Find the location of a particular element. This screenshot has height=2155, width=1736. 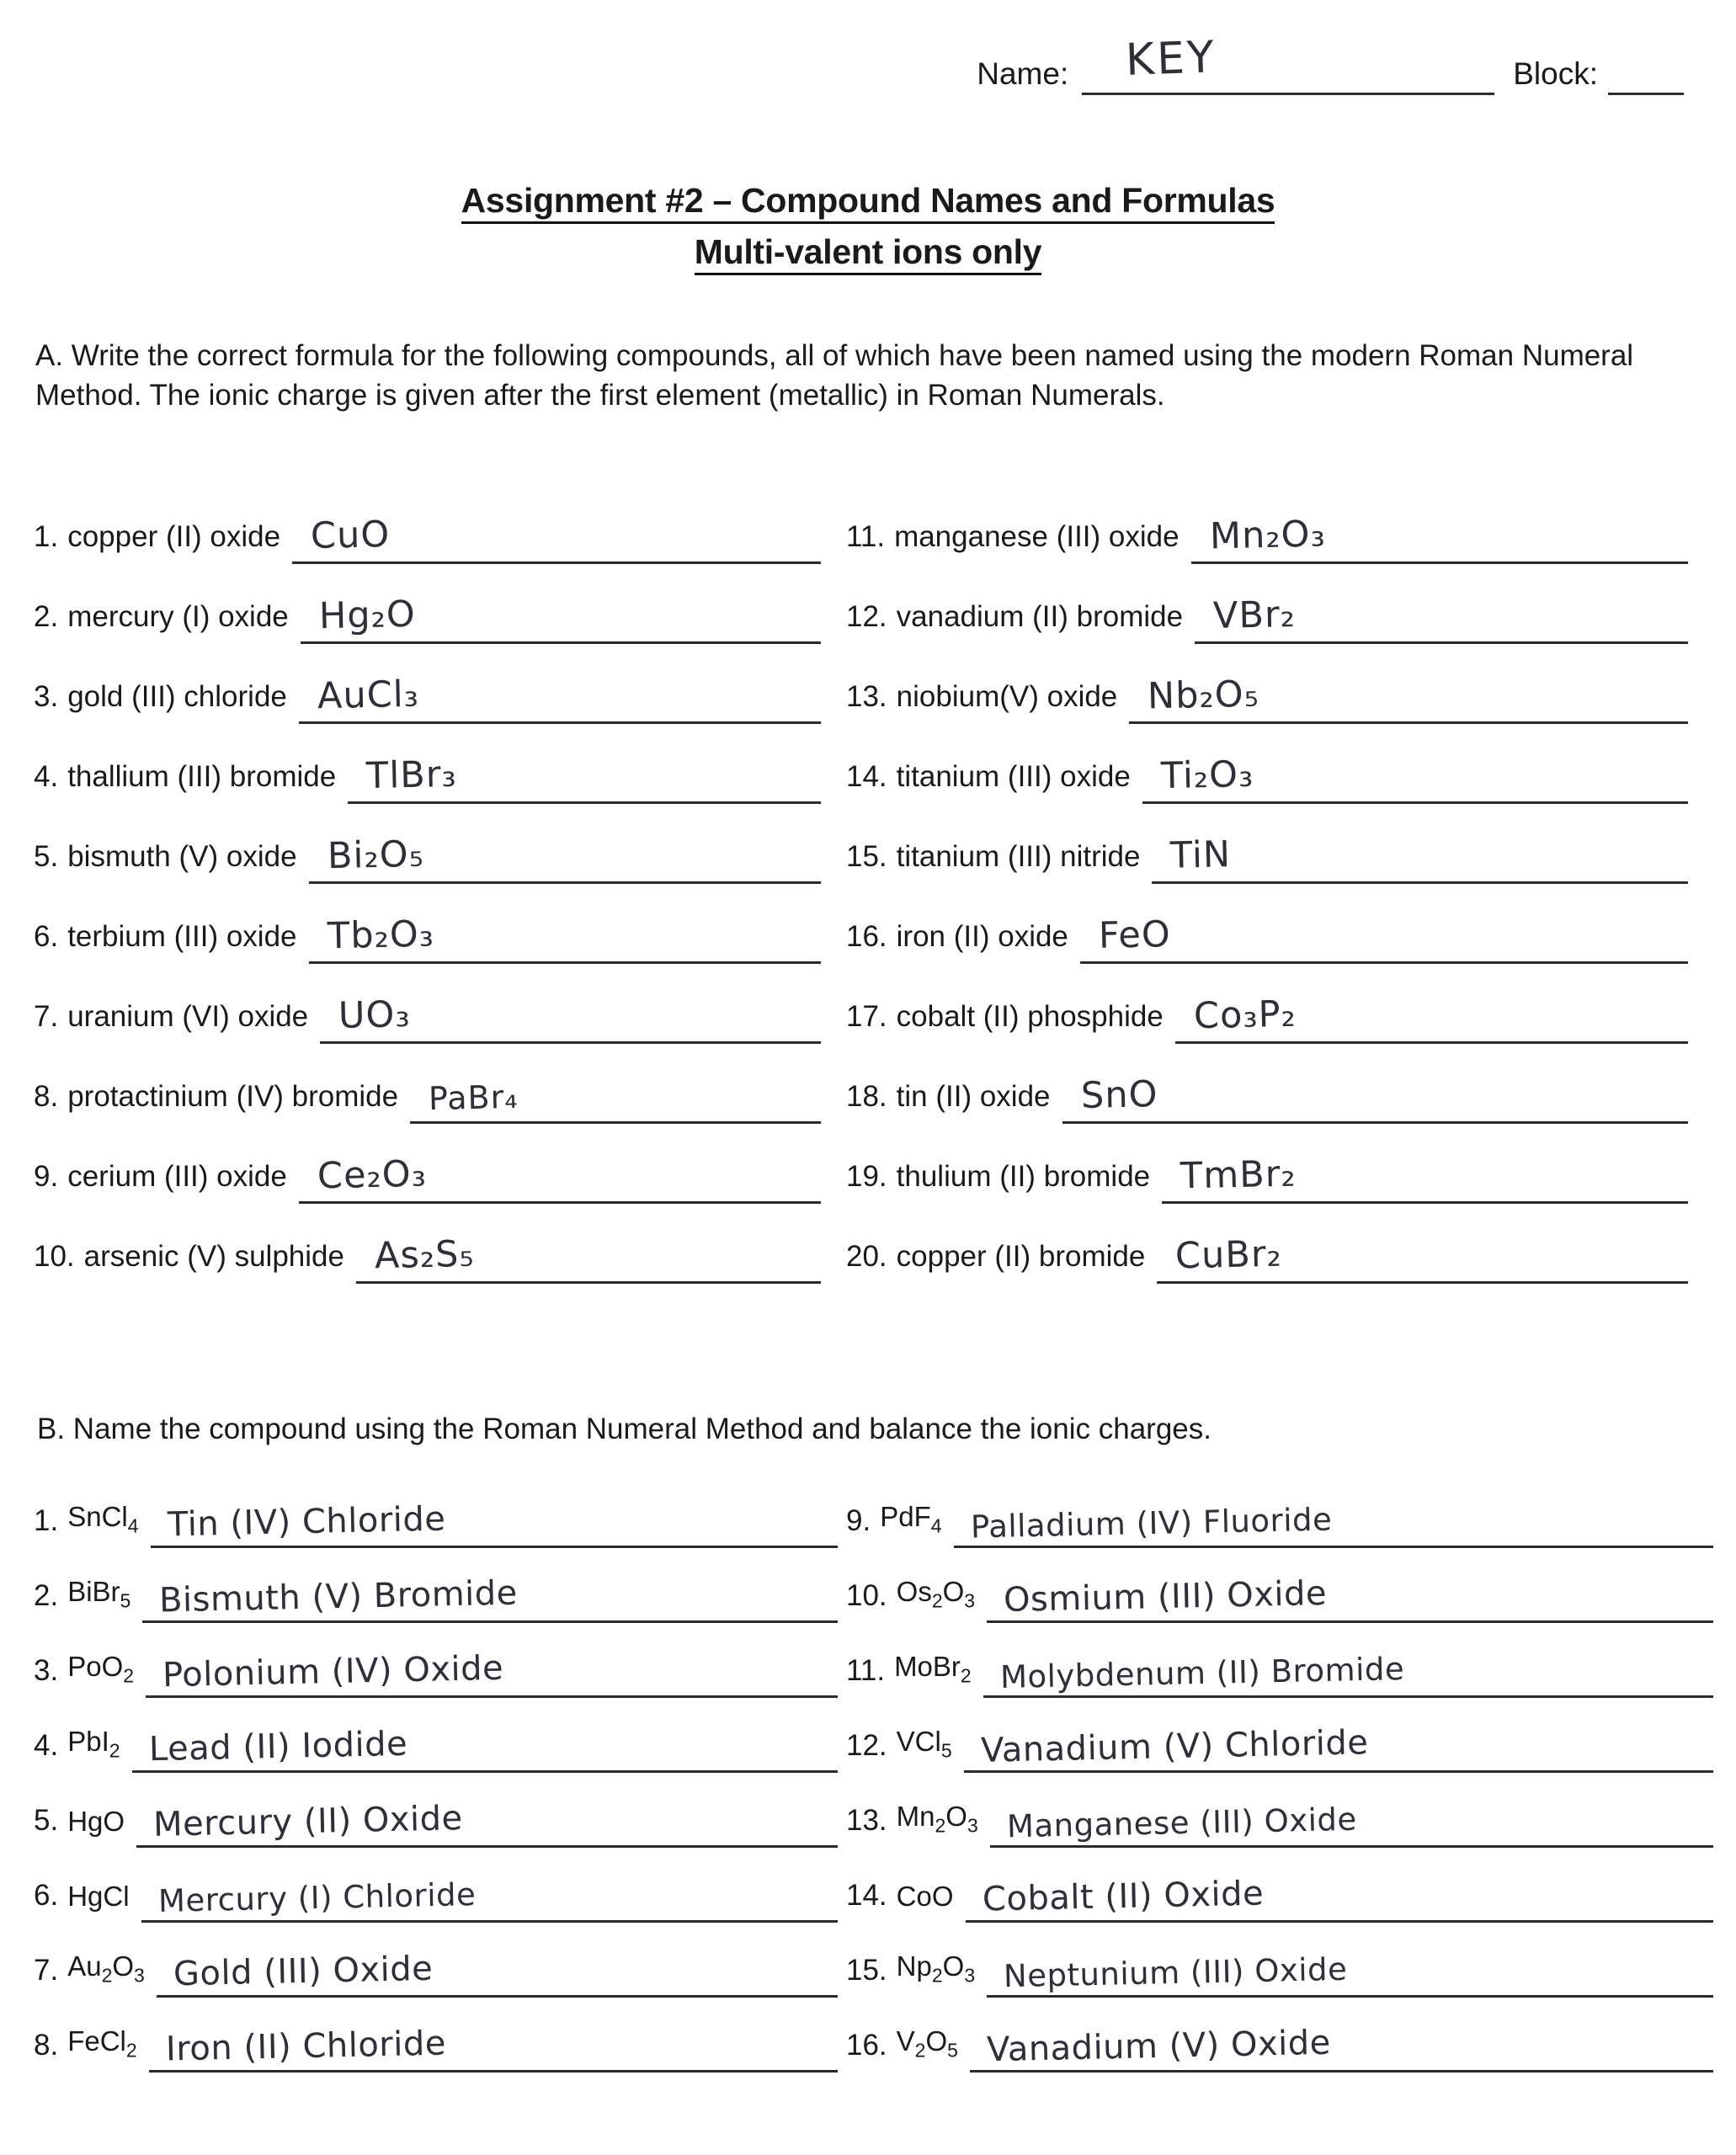

list-item: 11. MoBr2 Molybdenum (II) Bromide is located at coordinates (1279, 1660).